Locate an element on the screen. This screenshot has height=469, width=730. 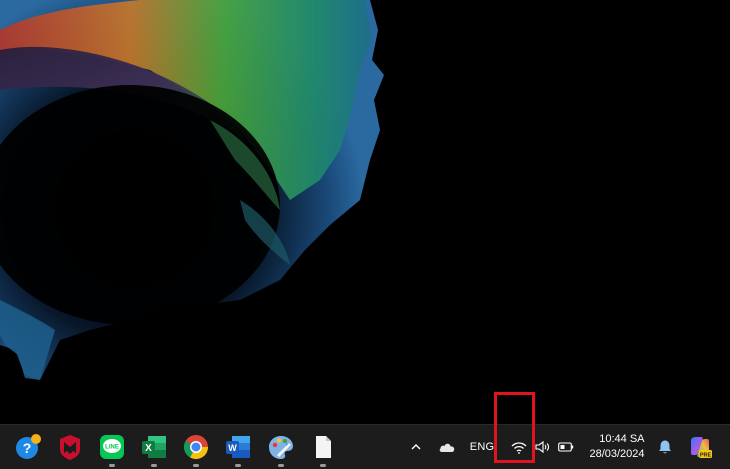
cloud-icon is located at coordinates (447, 447).